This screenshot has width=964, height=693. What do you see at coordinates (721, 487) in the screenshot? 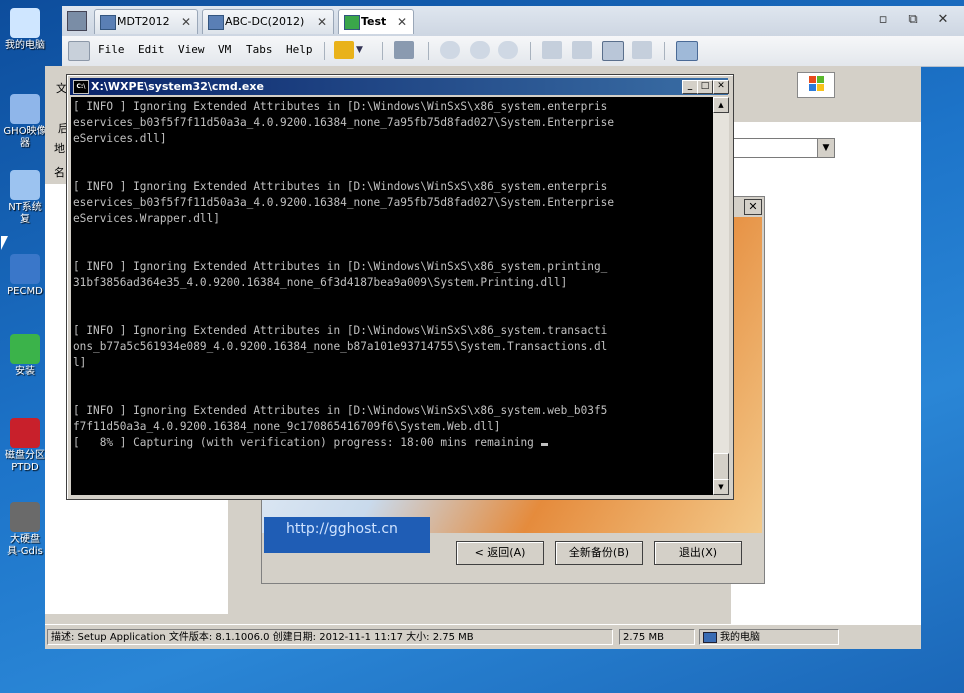
I see `scroll-down-icon: ▼` at bounding box center [721, 487].